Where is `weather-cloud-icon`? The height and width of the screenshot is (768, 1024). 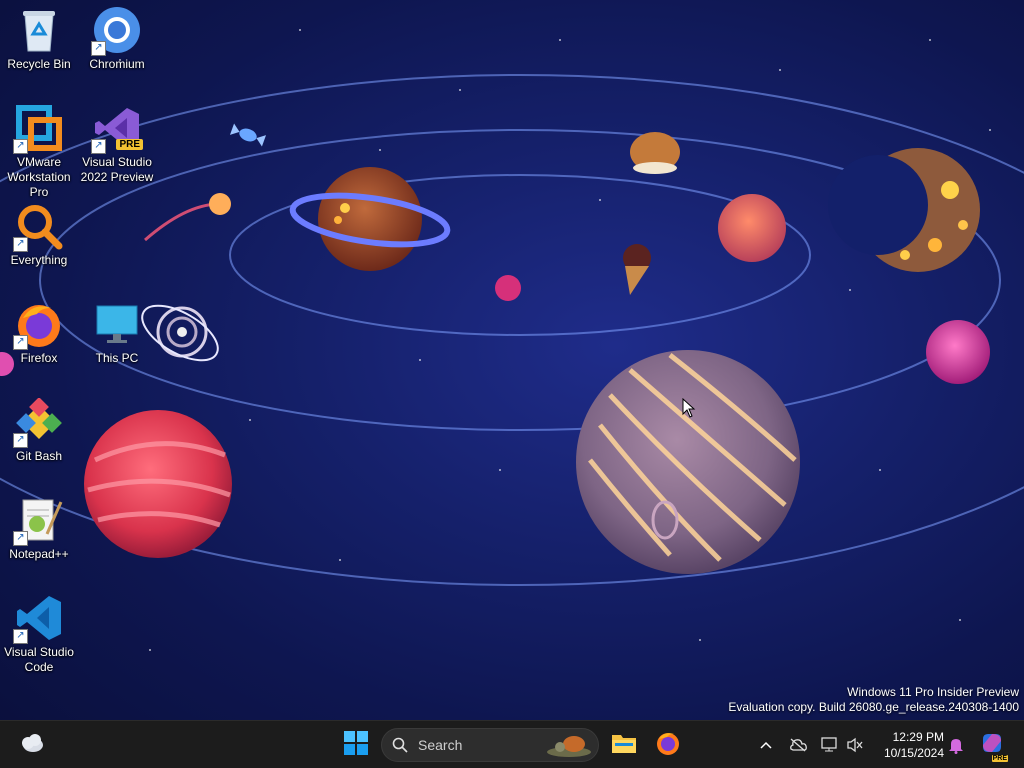 weather-cloud-icon is located at coordinates (32, 745).